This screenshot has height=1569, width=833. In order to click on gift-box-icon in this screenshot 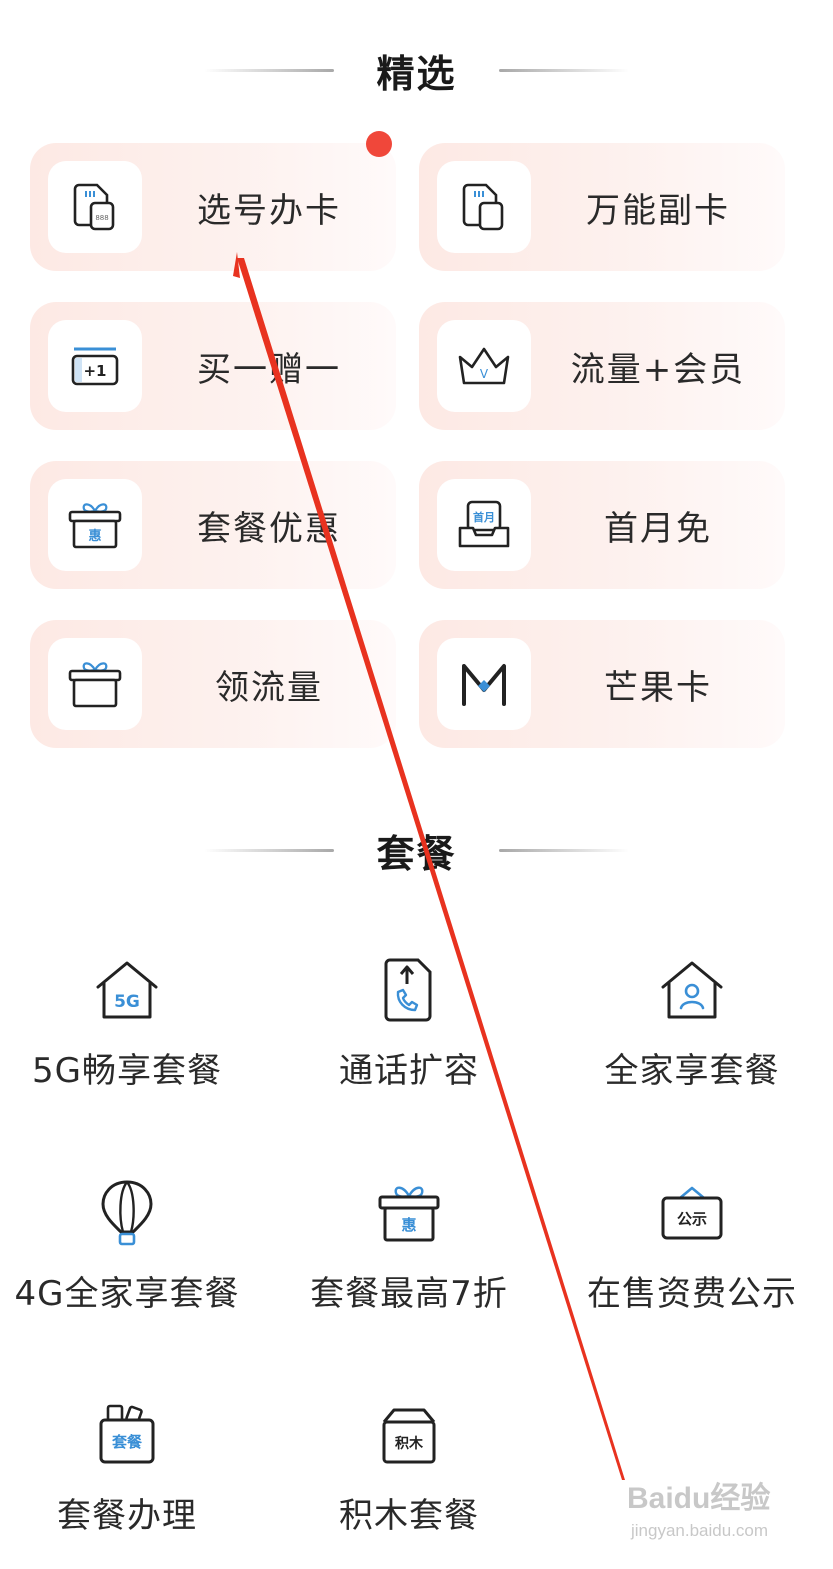, I will do `click(95, 685)`.